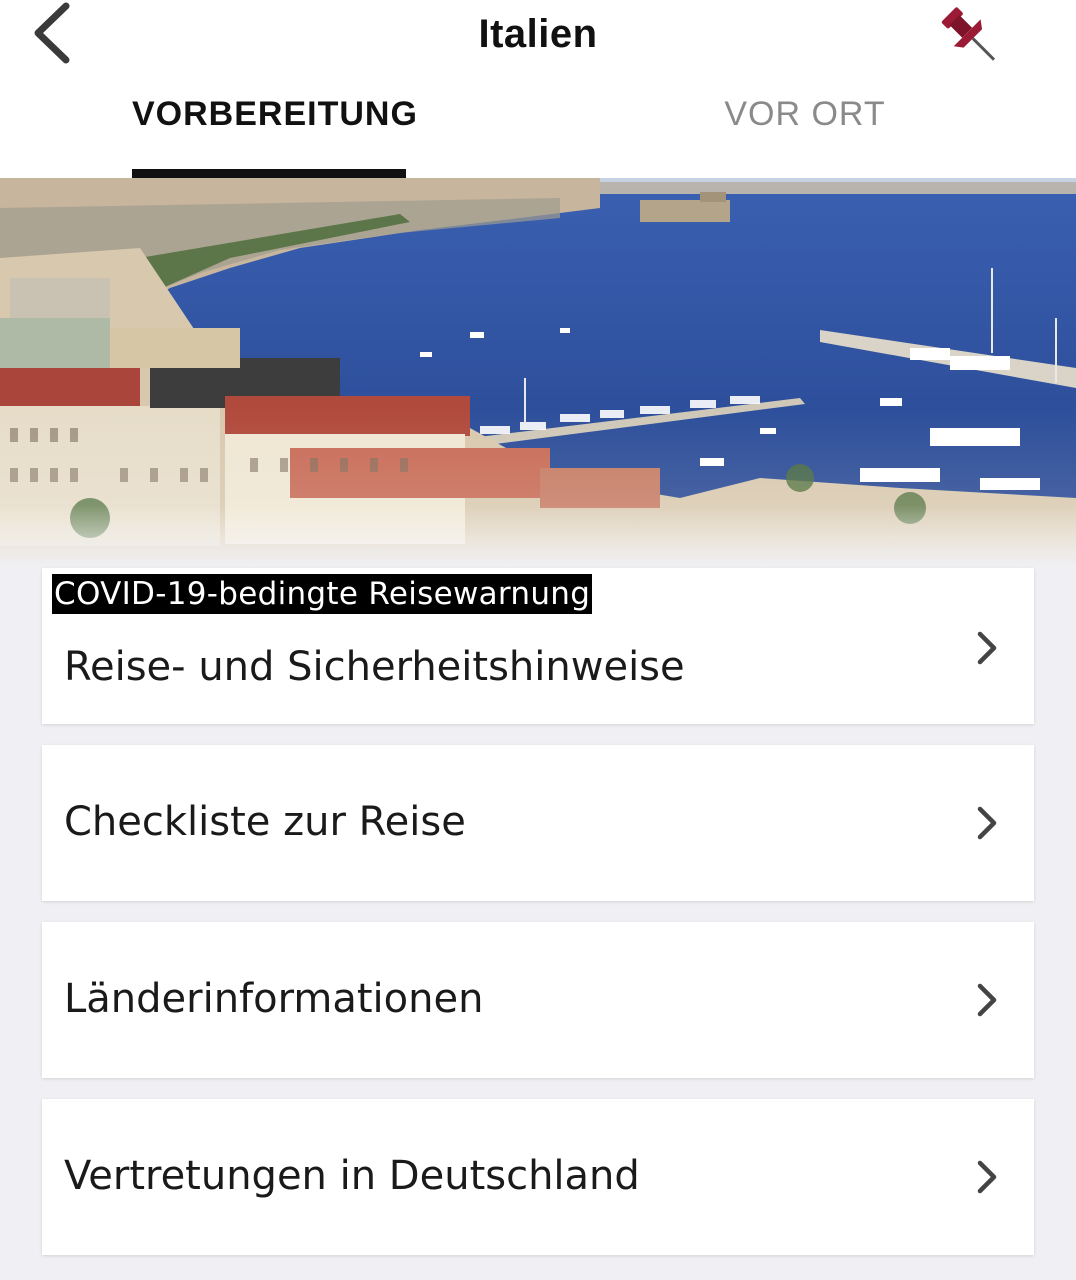 The image size is (1076, 1280). What do you see at coordinates (269, 173) in the screenshot?
I see `active-tab-indicator` at bounding box center [269, 173].